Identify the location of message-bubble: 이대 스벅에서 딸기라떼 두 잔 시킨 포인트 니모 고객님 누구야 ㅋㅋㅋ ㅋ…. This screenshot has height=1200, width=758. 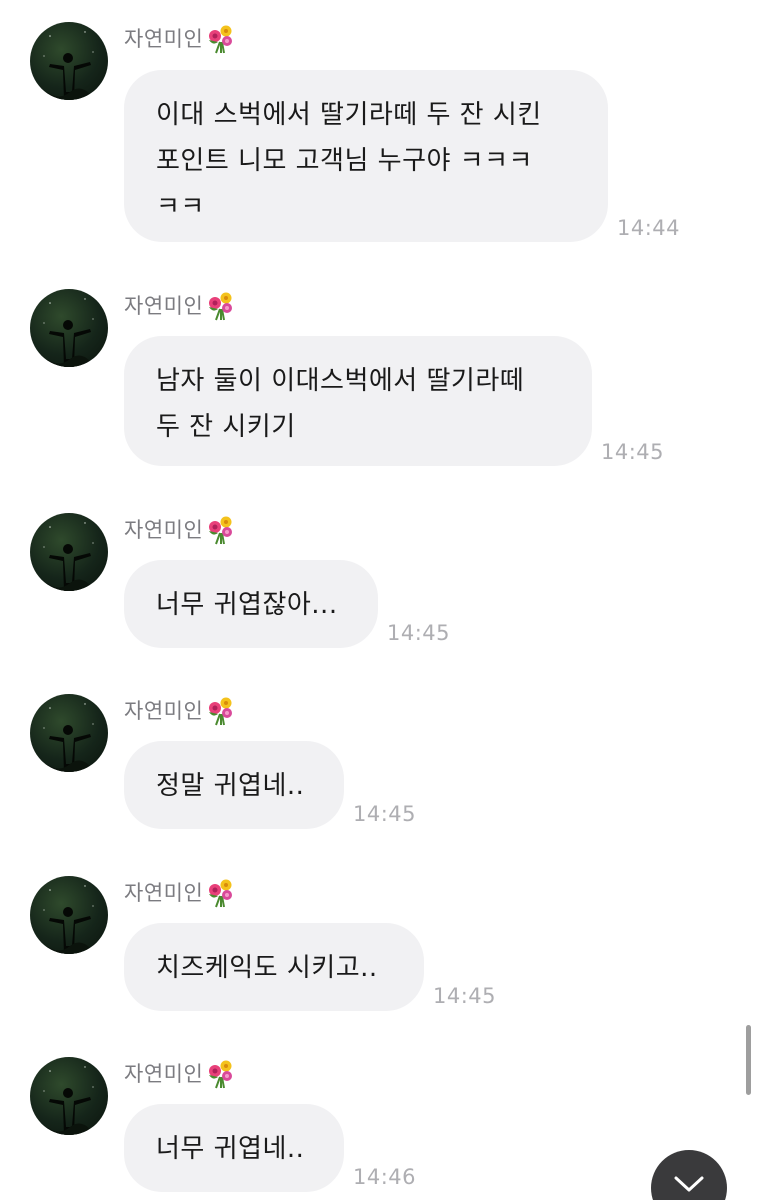
(366, 156).